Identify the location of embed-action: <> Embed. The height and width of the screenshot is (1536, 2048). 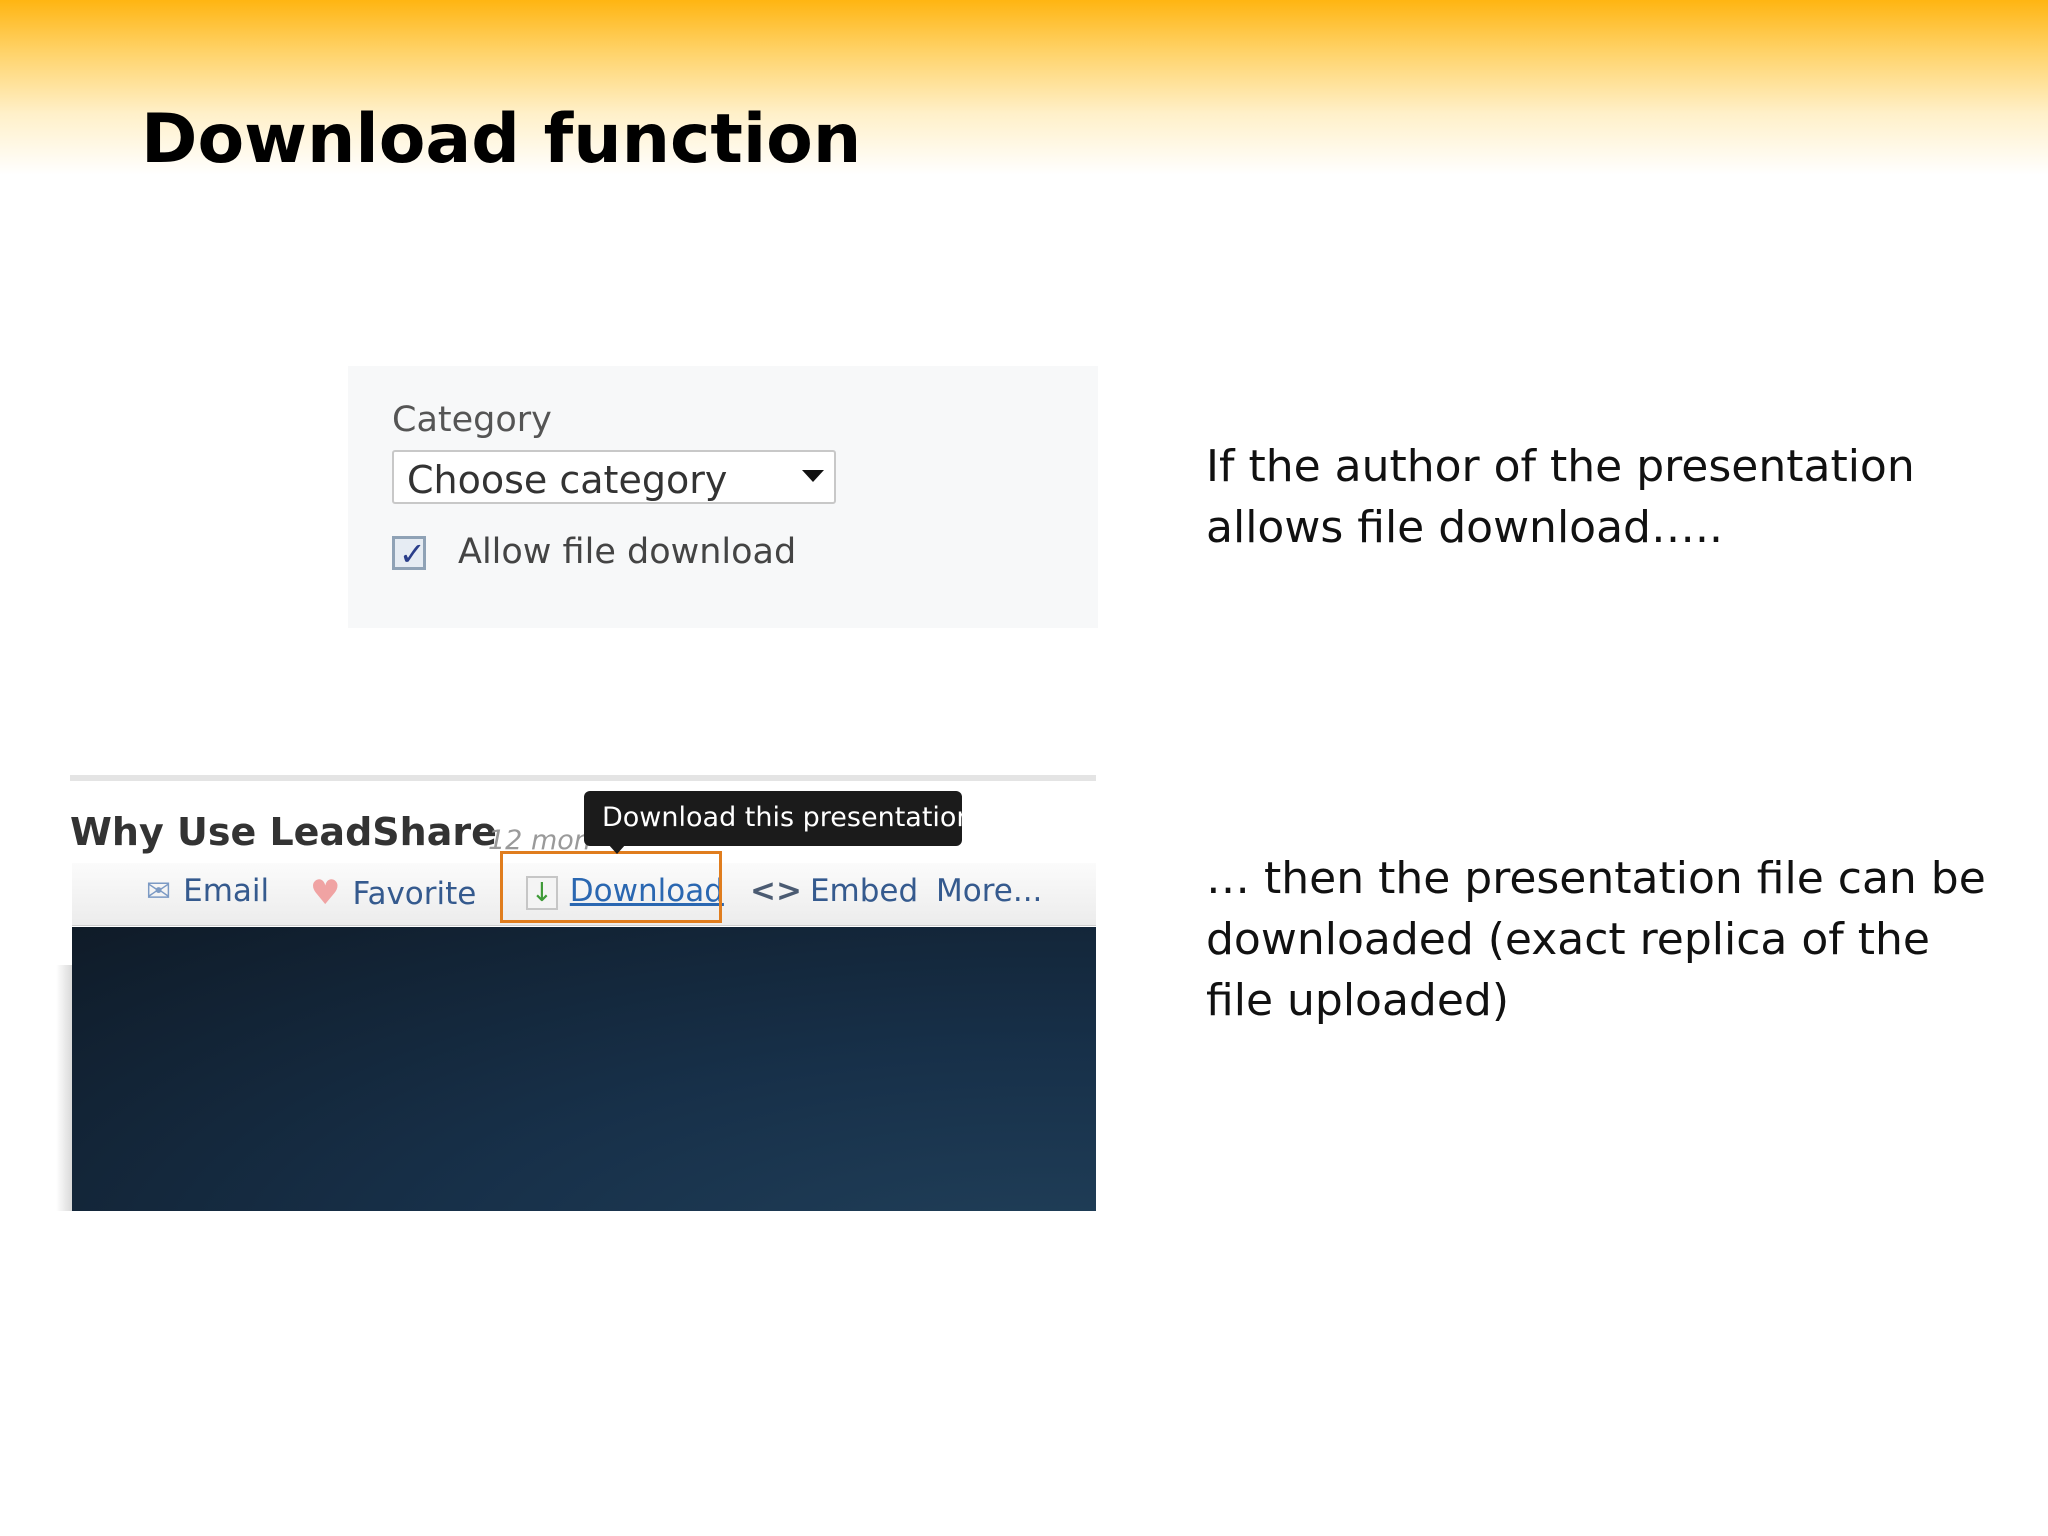
(834, 893).